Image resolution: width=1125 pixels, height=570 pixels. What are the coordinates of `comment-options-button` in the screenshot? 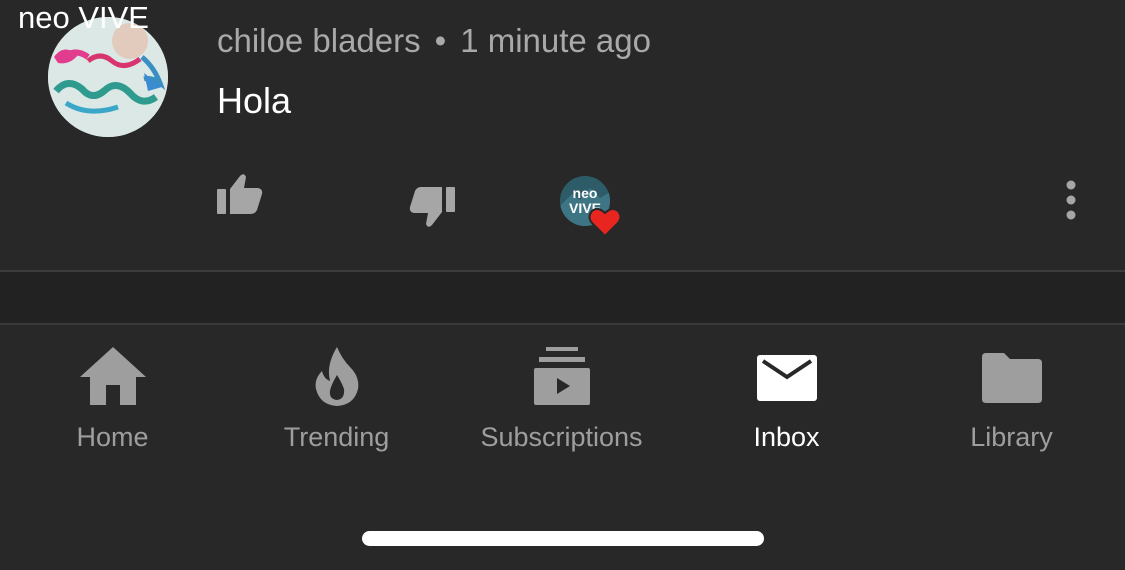 It's located at (1071, 200).